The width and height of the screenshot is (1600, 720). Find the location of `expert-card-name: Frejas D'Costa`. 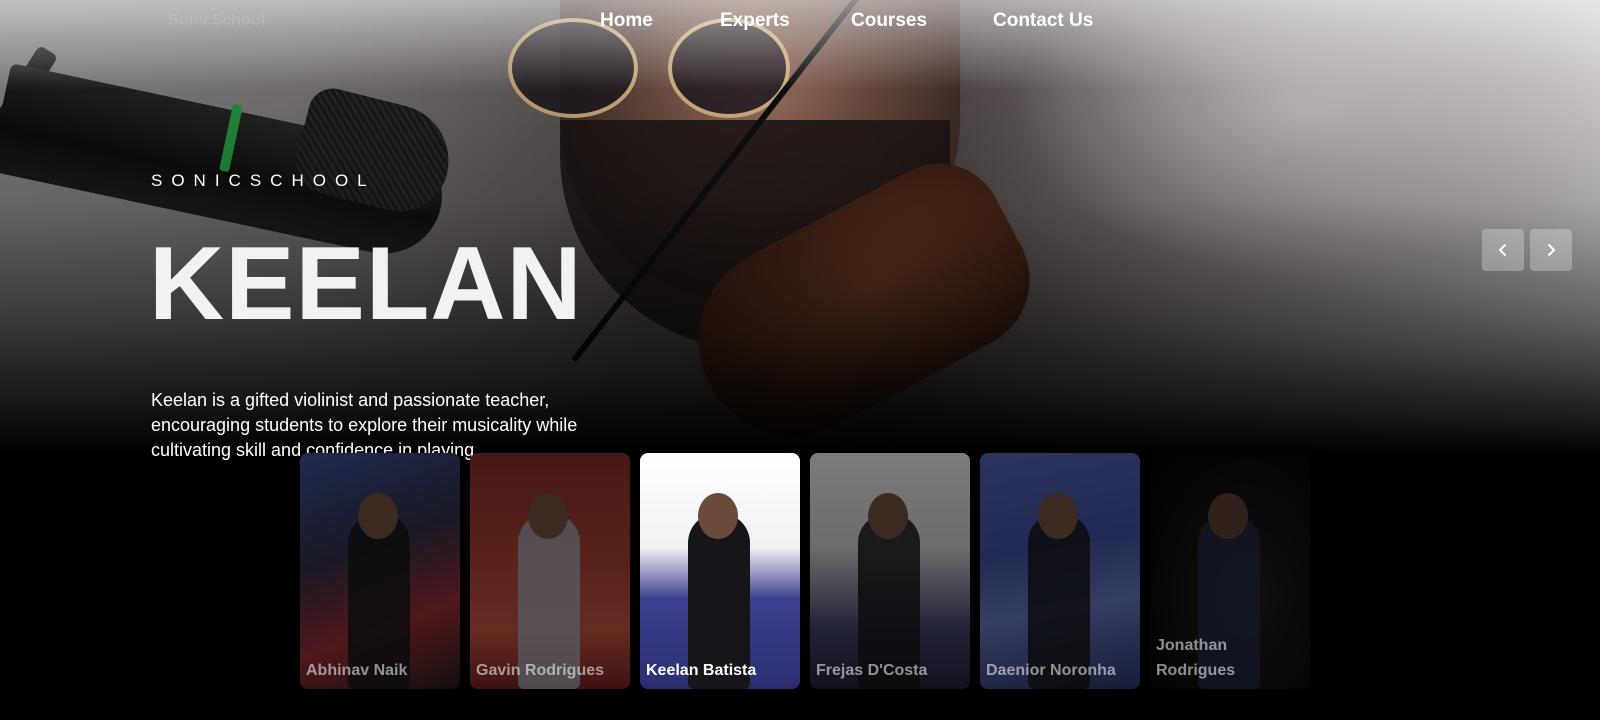

expert-card-name: Frejas D'Costa is located at coordinates (872, 670).